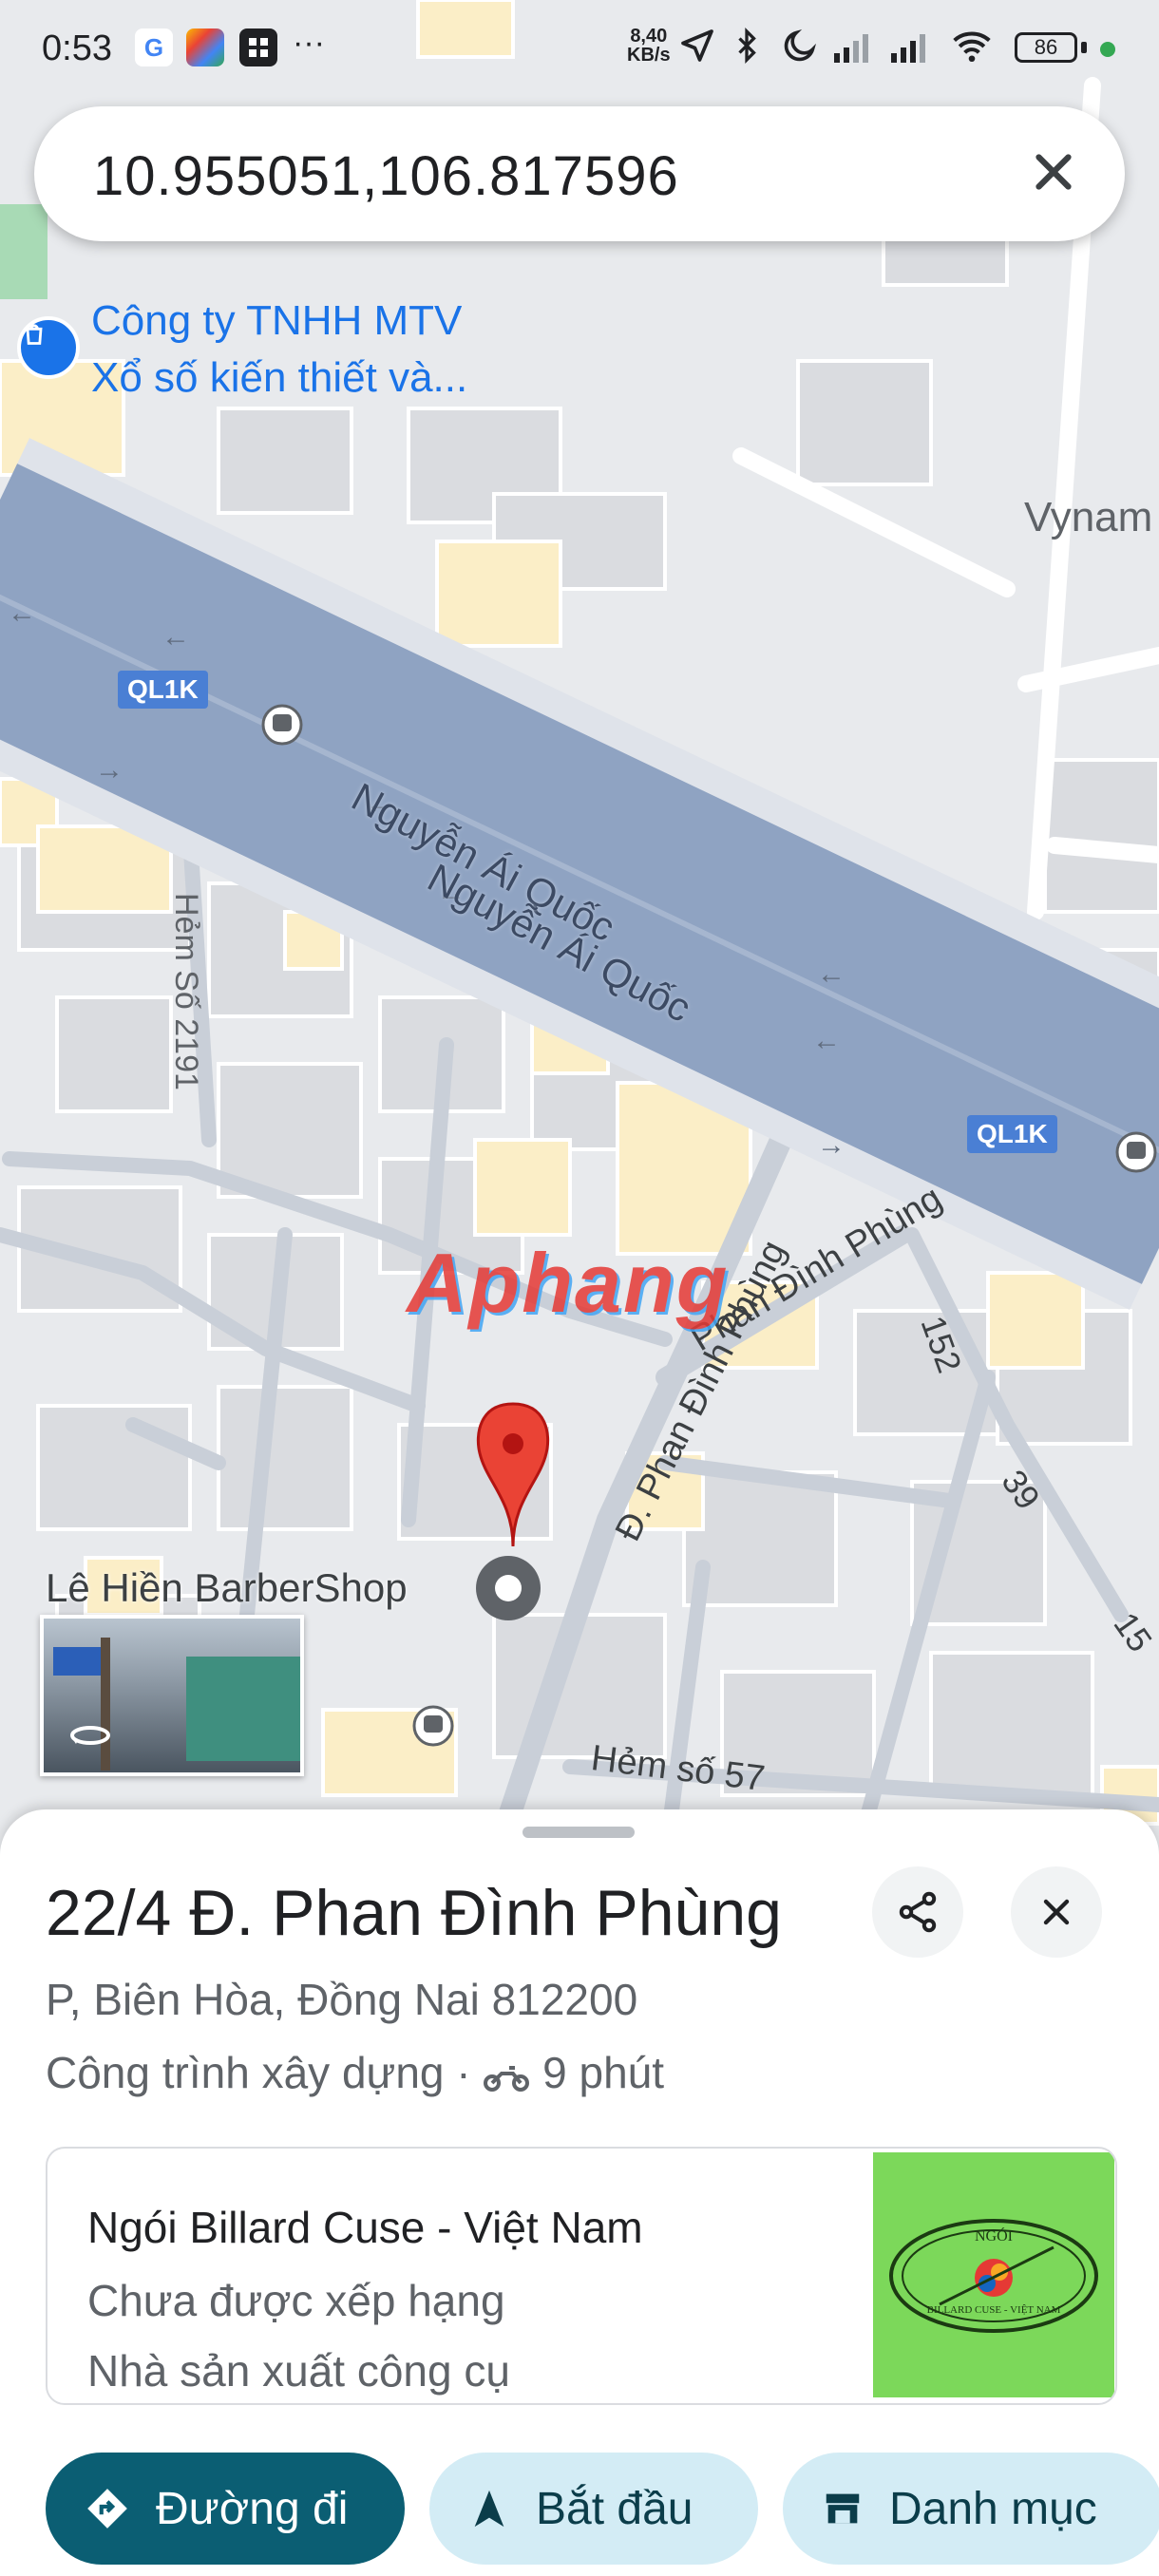 The width and height of the screenshot is (1159, 2576). What do you see at coordinates (90, 1735) in the screenshot?
I see `street-view-360-icon` at bounding box center [90, 1735].